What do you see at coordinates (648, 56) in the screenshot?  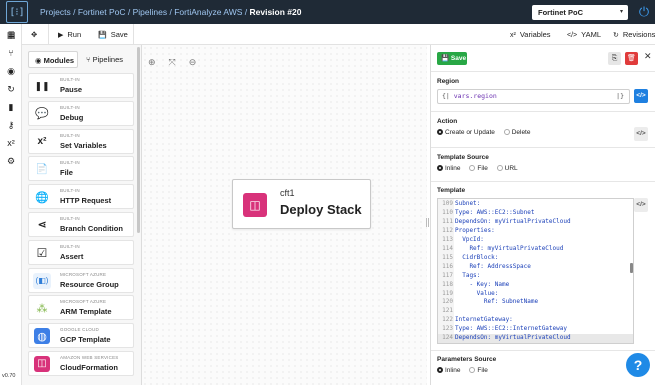 I see `close-icon: ✕` at bounding box center [648, 56].